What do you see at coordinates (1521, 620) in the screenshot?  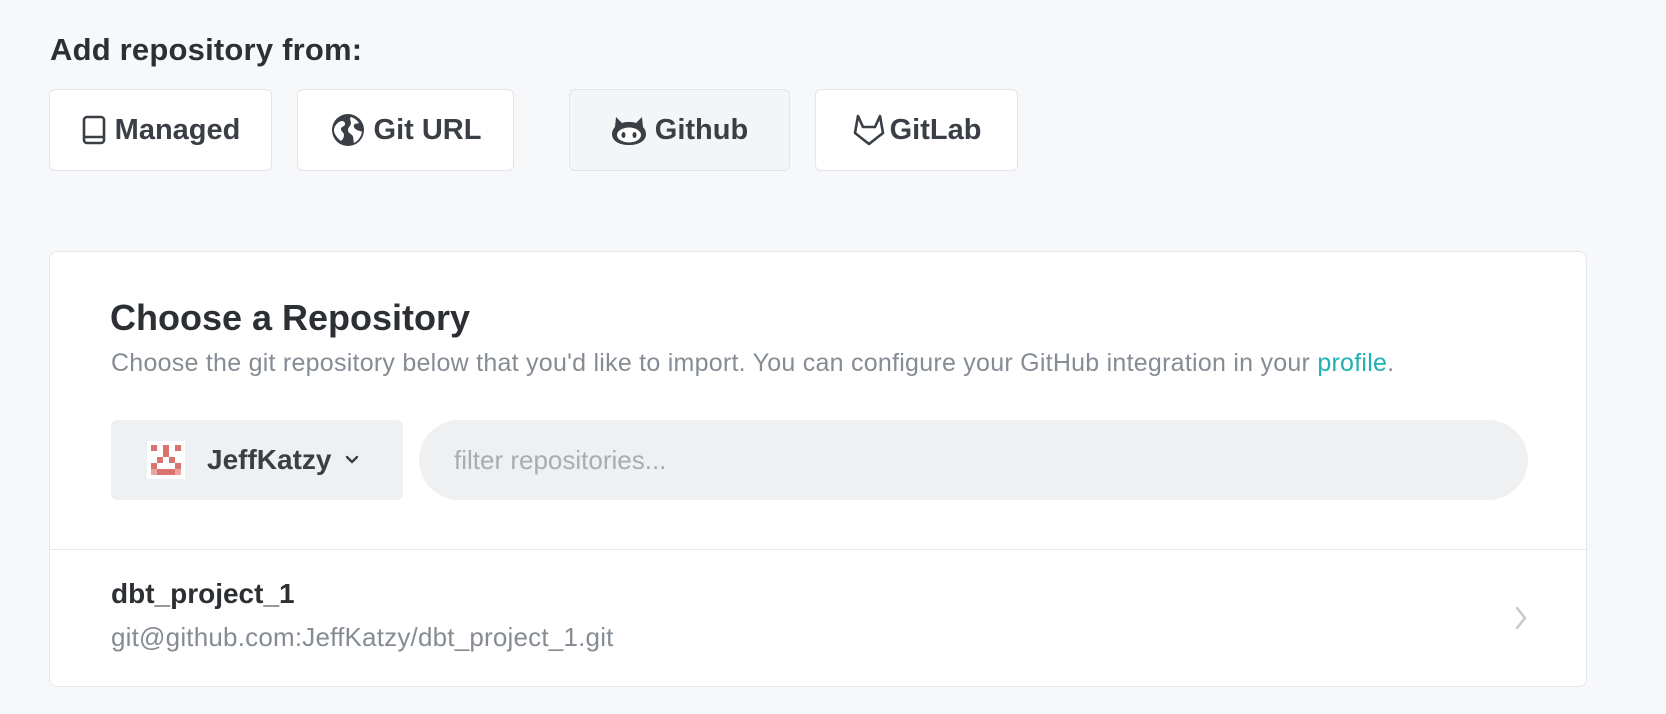 I see `chevron-right-icon` at bounding box center [1521, 620].